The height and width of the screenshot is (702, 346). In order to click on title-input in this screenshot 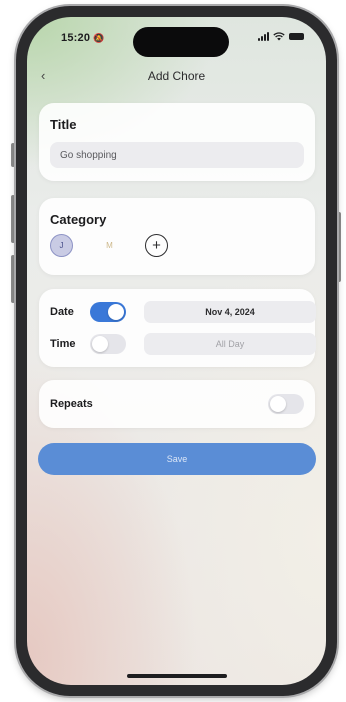, I will do `click(171, 155)`.